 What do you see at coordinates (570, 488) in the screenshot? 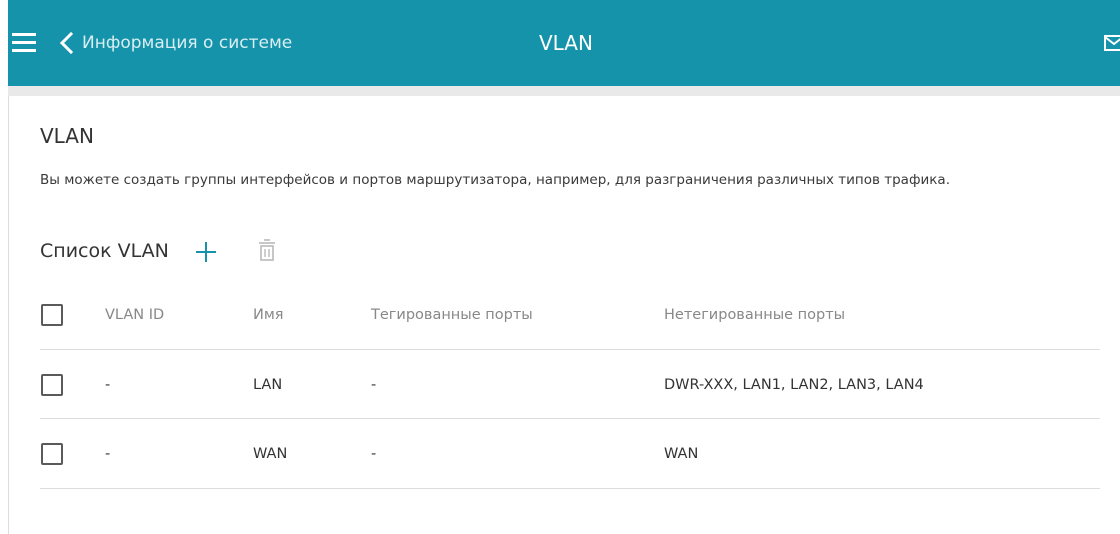
I see `row-divider` at bounding box center [570, 488].